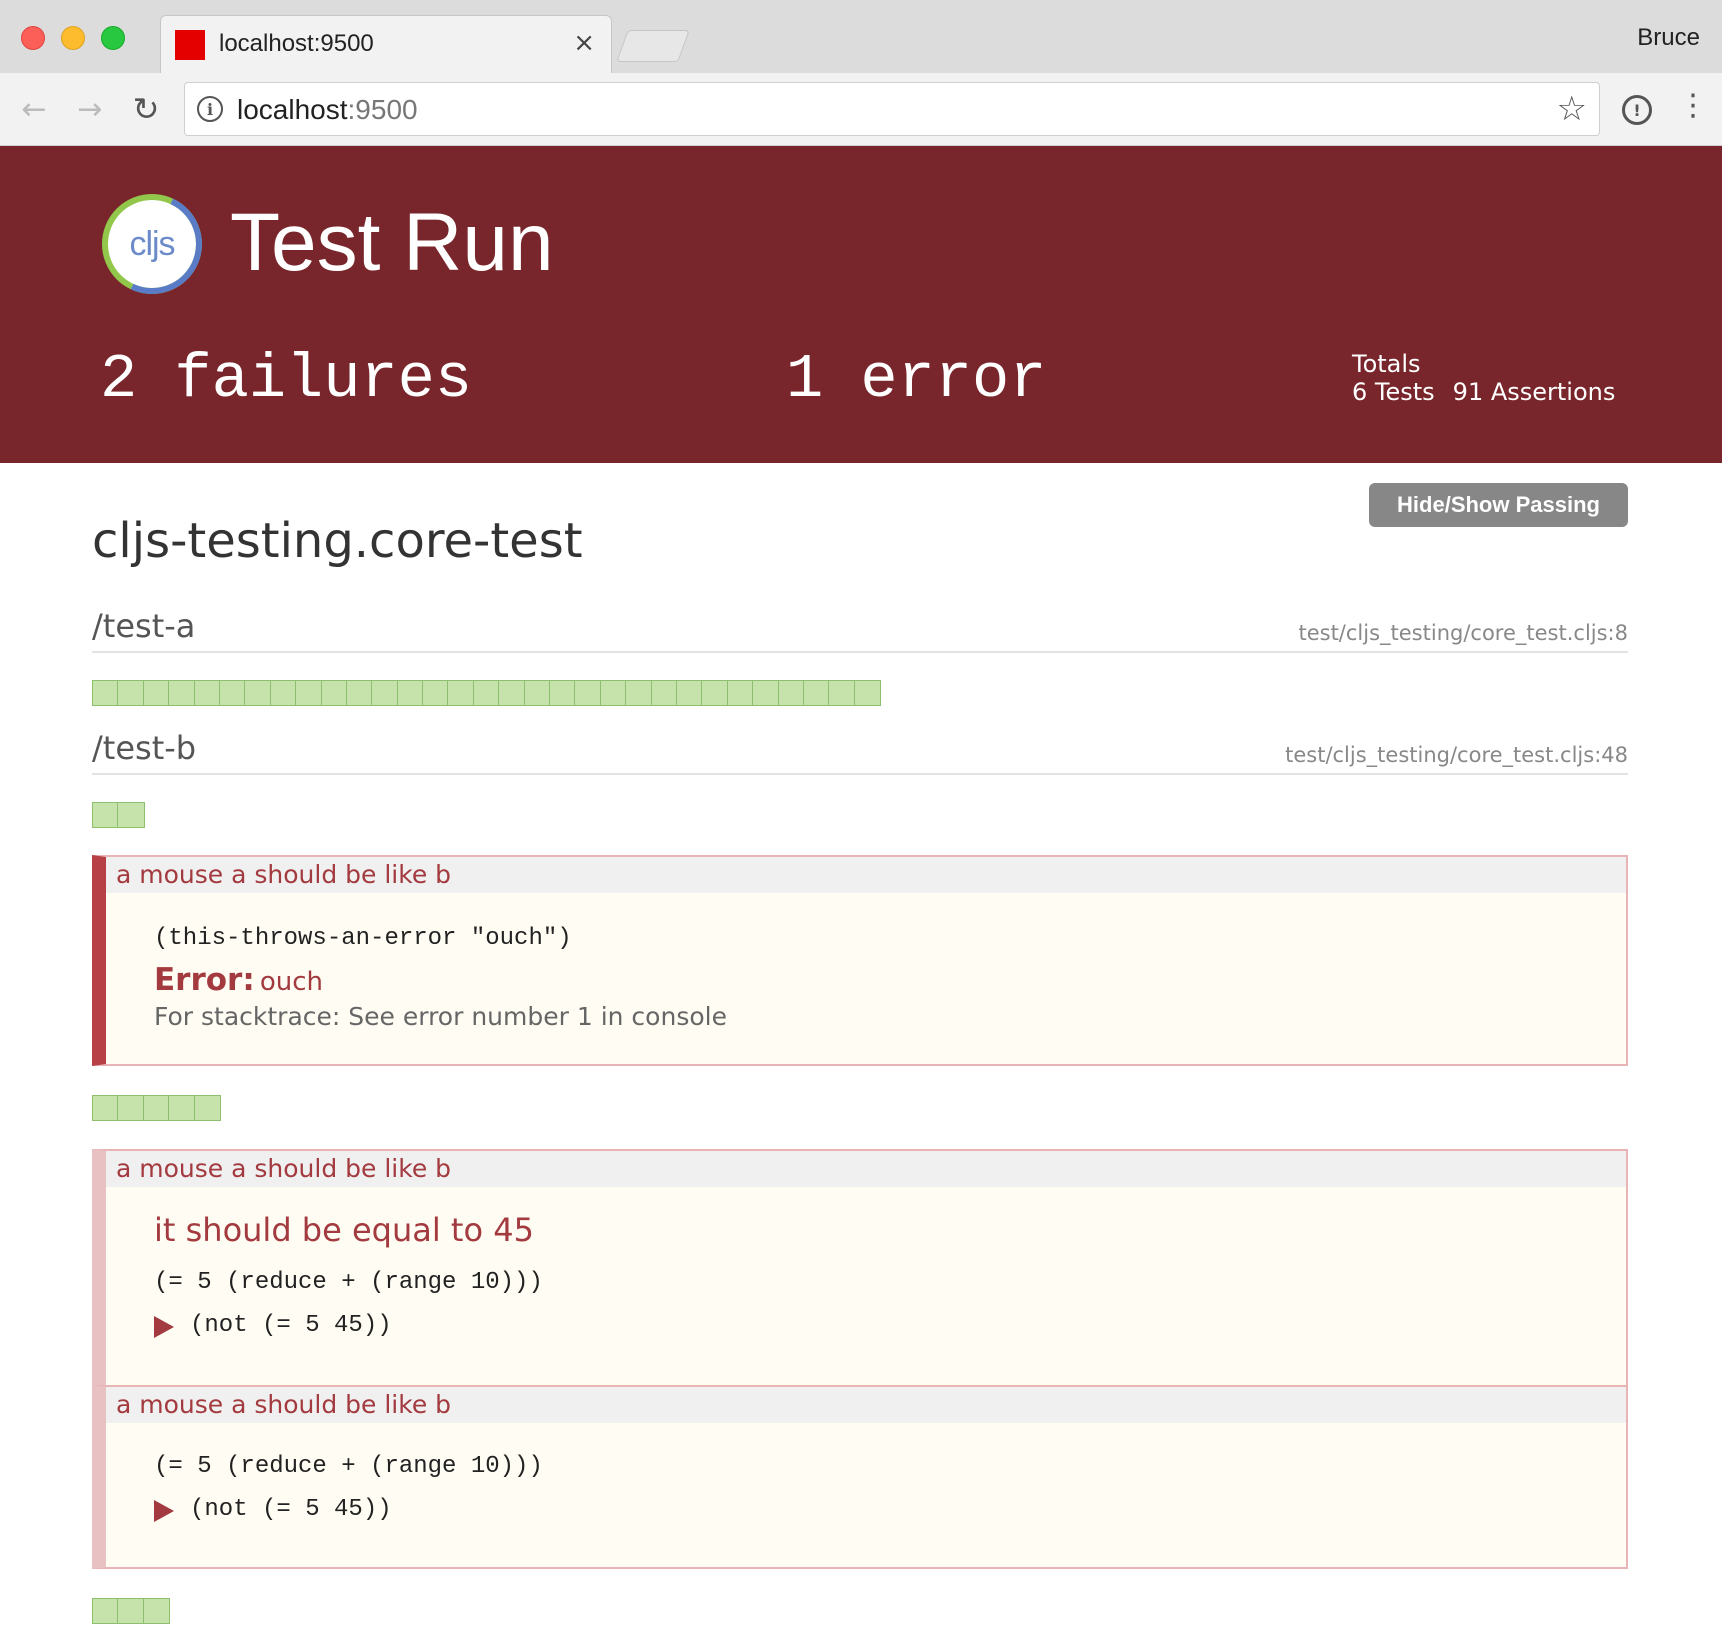  I want to click on test-location: test/cljs_testing/core_test.cljs:48, so click(1456, 755).